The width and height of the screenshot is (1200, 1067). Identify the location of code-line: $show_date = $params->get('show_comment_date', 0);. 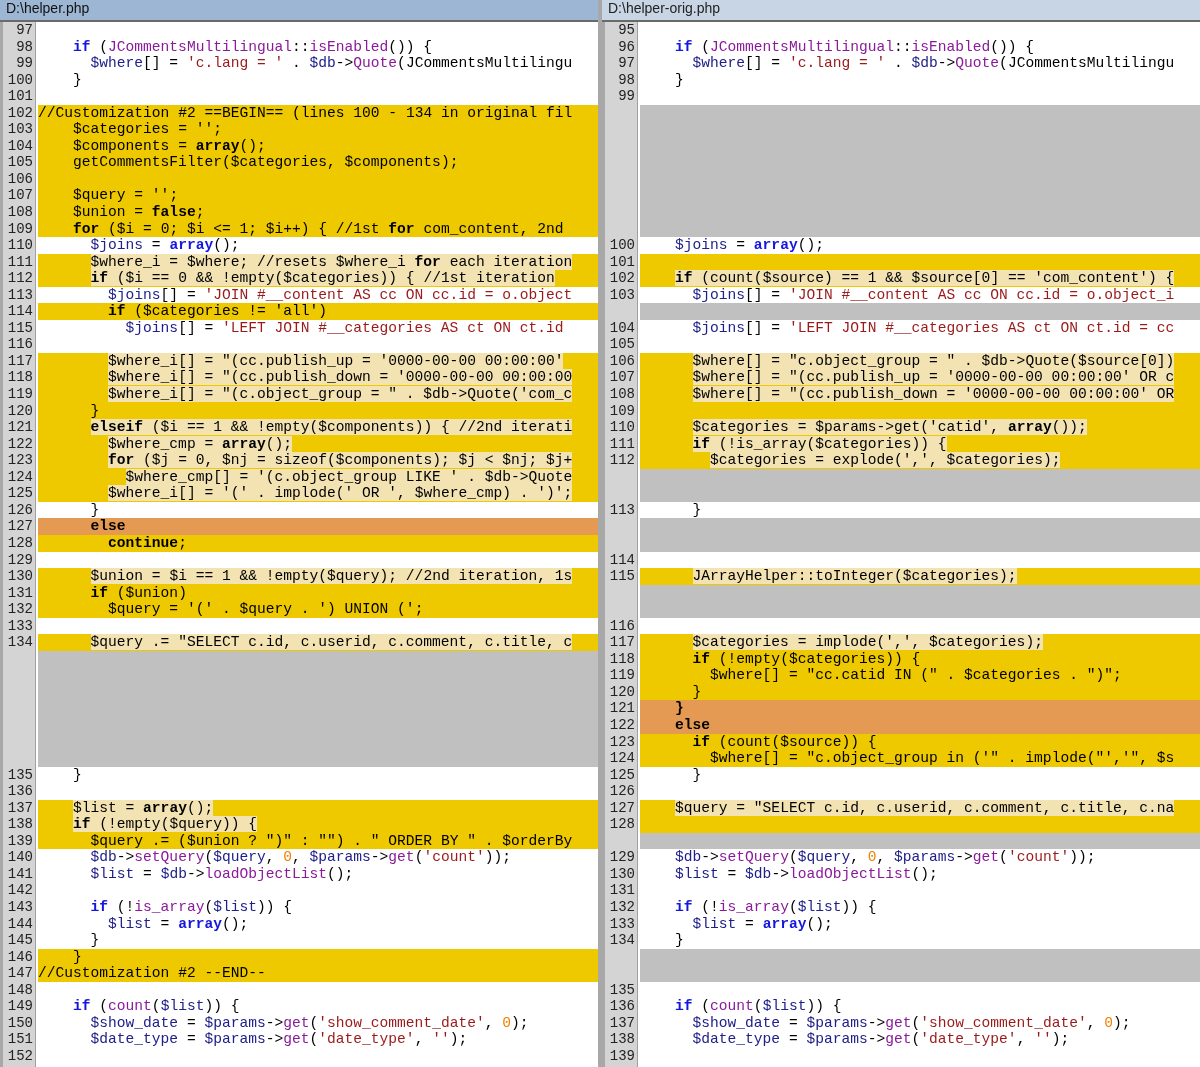
(911, 1023).